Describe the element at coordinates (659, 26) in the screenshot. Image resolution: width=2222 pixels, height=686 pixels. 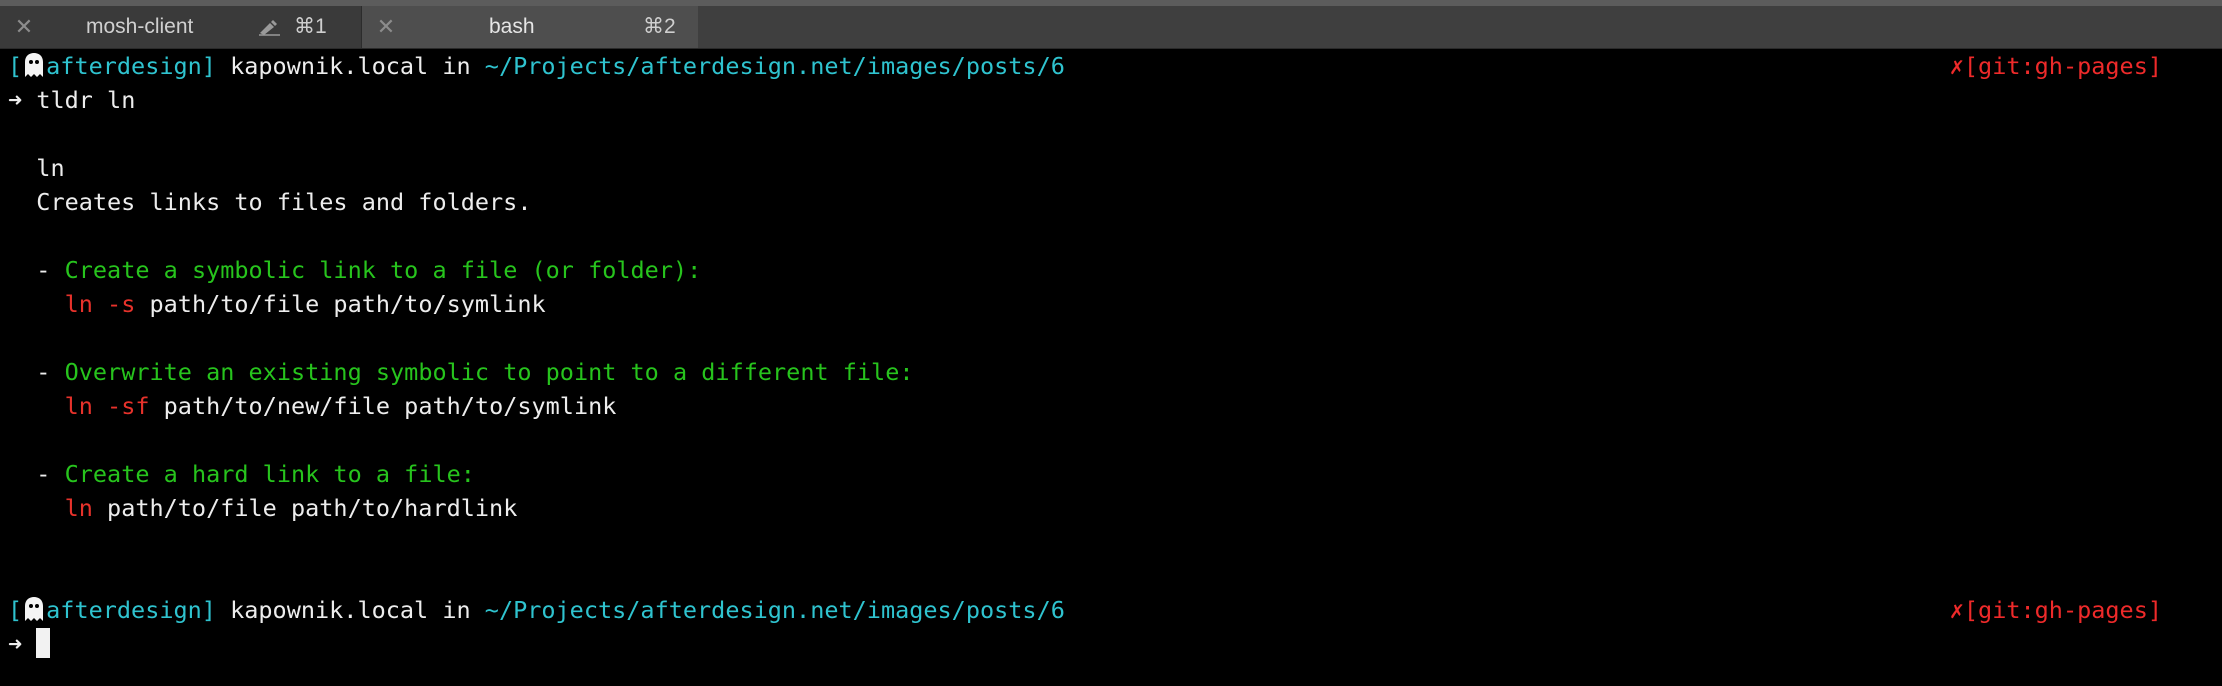
I see `tab-shortcut: ⌘2` at that location.